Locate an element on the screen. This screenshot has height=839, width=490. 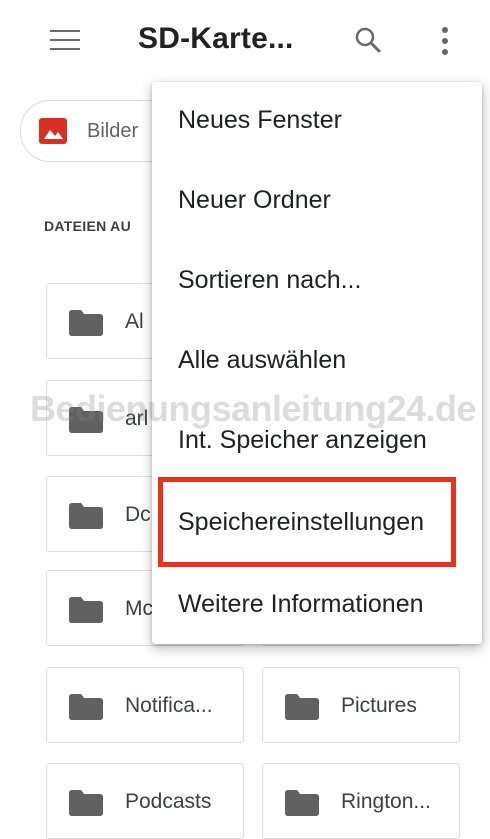
more-vert-icon is located at coordinates (445, 41).